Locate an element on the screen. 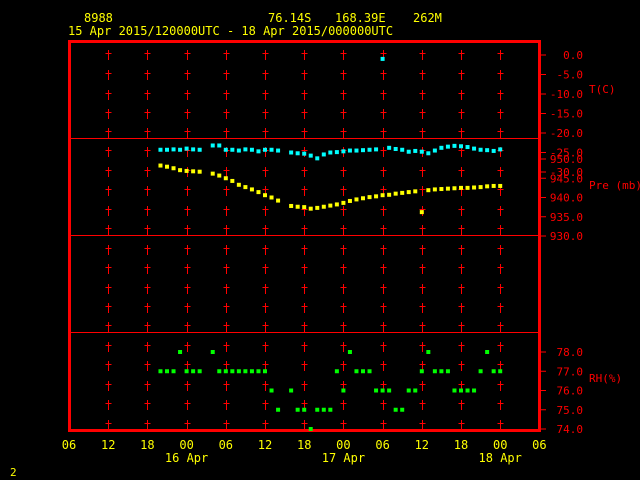 This screenshot has width=640, height=480. panel-label: T(C) is located at coordinates (602, 89).